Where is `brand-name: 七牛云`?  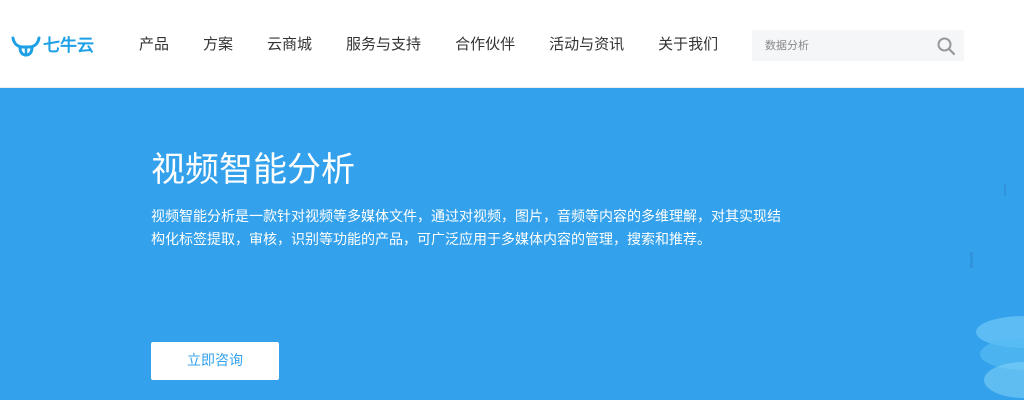 brand-name: 七牛云 is located at coordinates (68, 46).